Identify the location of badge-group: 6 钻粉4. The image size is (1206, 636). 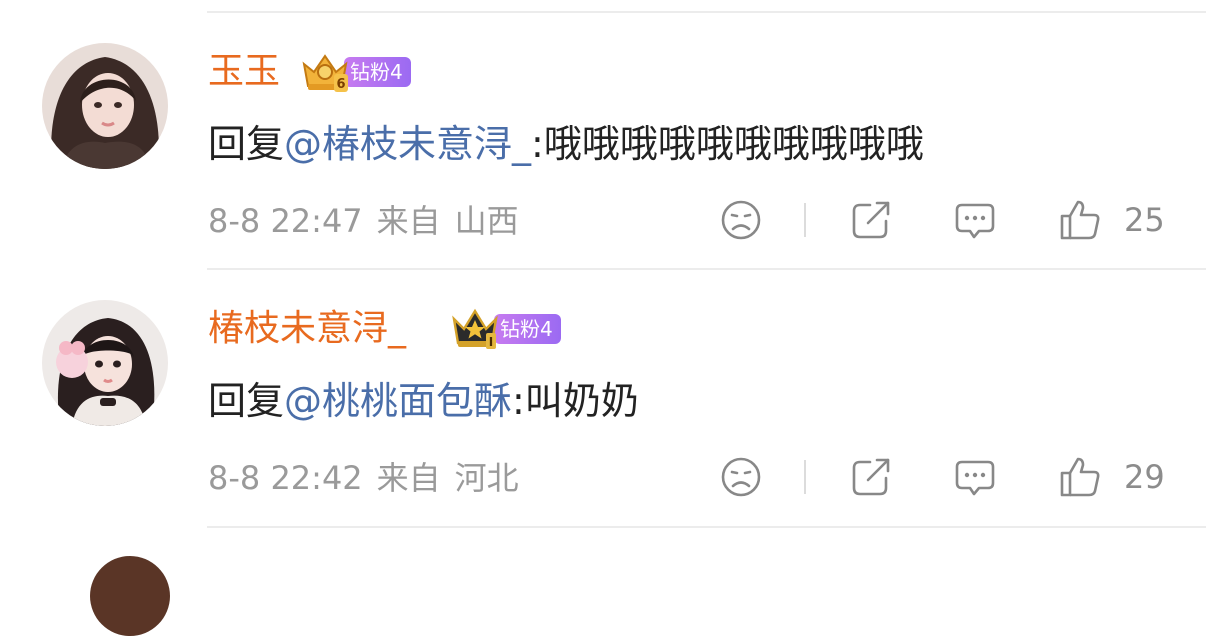
(355, 72).